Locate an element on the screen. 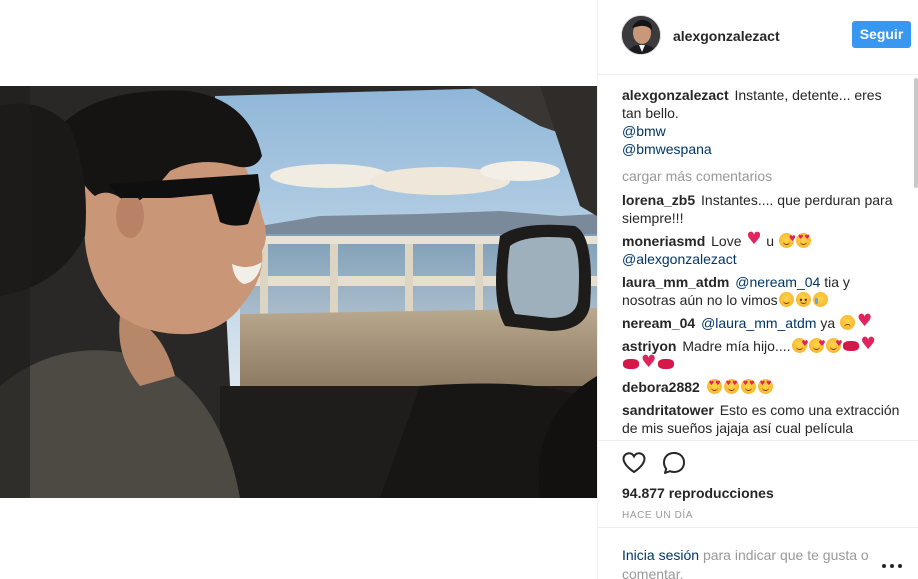 The image size is (918, 579). comment-text: Love is located at coordinates (726, 241).